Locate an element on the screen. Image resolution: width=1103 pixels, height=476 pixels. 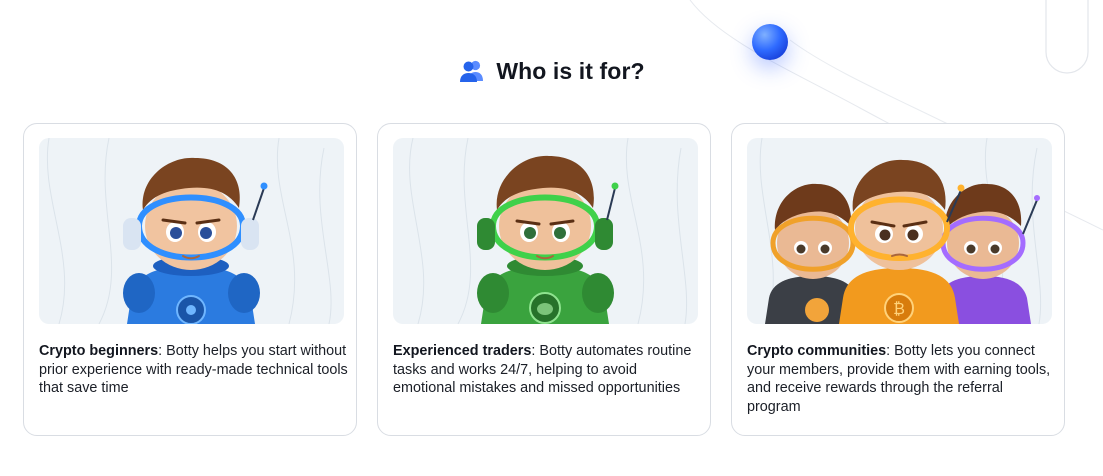
card-title: Crypto communities is located at coordinates (817, 351).